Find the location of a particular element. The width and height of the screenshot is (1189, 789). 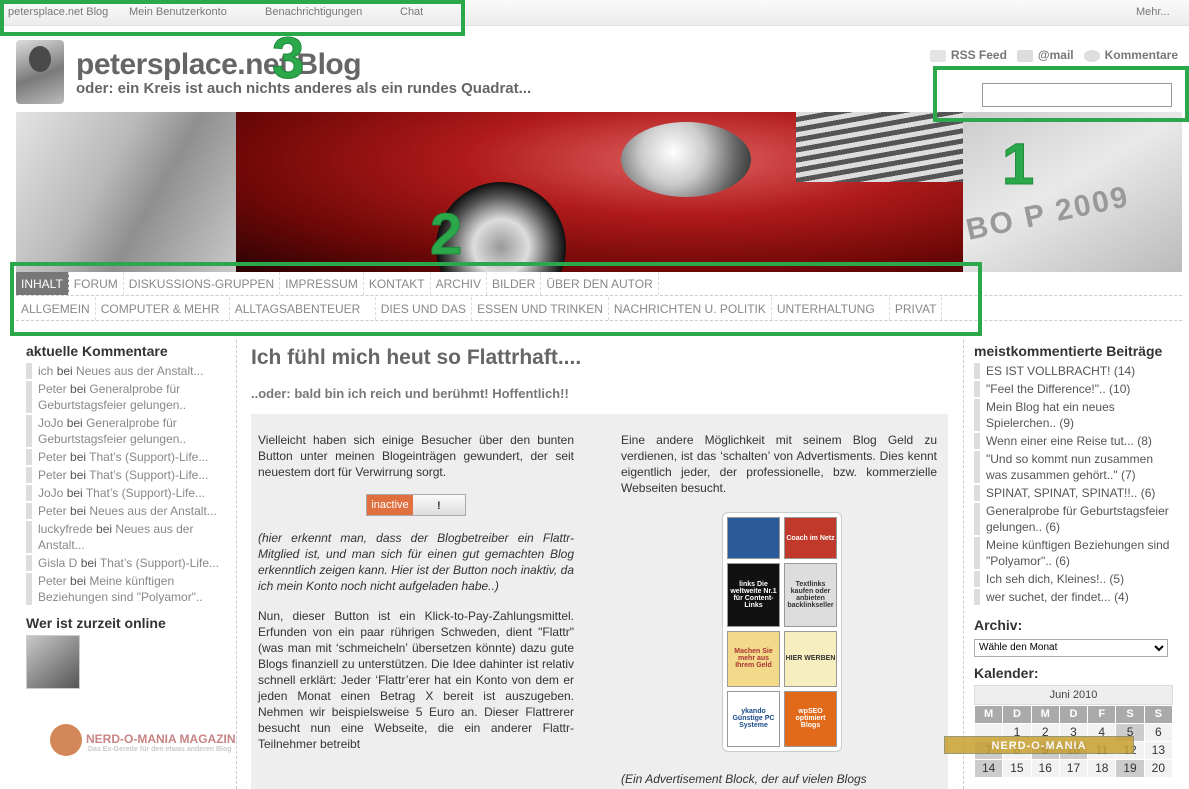

ad-tile: Coach im Netz is located at coordinates (810, 538).